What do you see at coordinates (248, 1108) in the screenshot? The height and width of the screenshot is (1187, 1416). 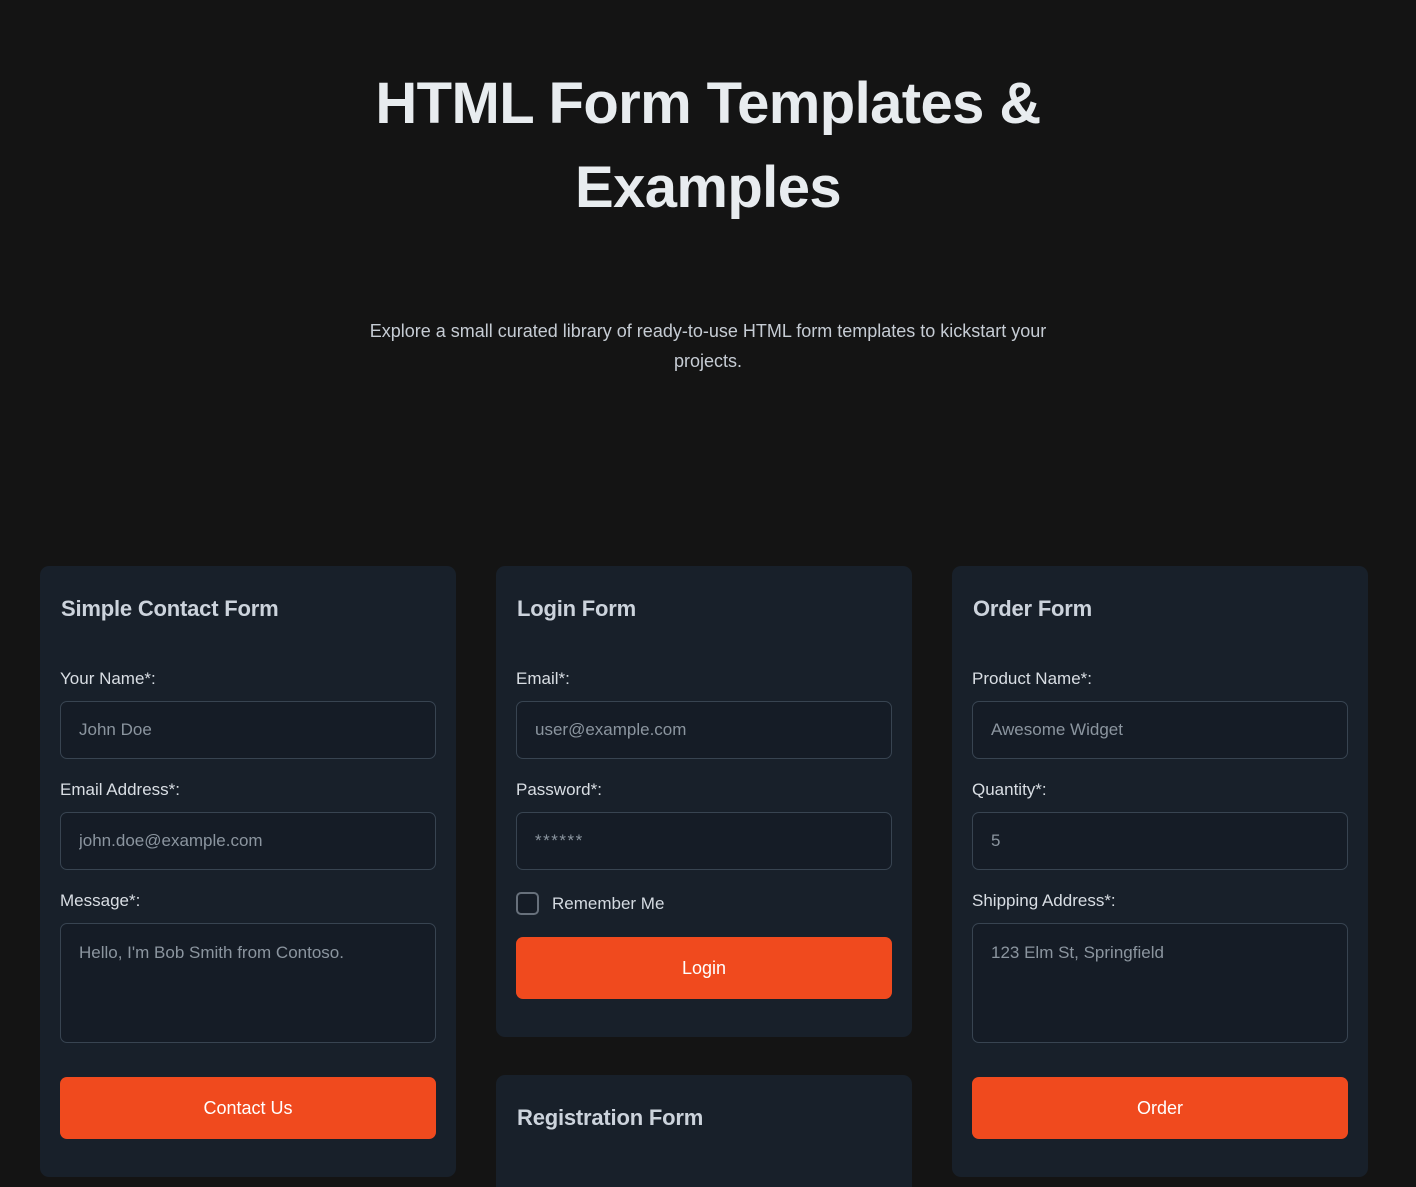 I see `contact-us-button: Contact Us` at bounding box center [248, 1108].